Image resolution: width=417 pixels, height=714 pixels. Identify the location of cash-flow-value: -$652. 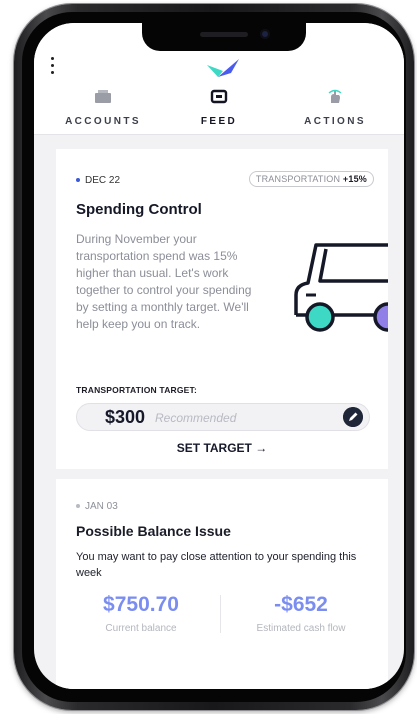
(301, 604).